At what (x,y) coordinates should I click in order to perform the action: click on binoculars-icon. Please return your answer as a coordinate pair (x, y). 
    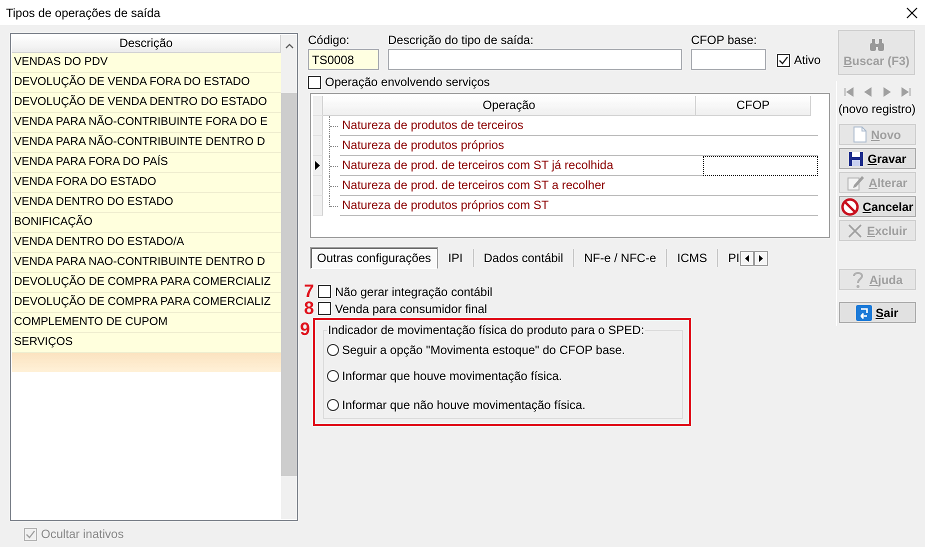
    Looking at the image, I should click on (876, 45).